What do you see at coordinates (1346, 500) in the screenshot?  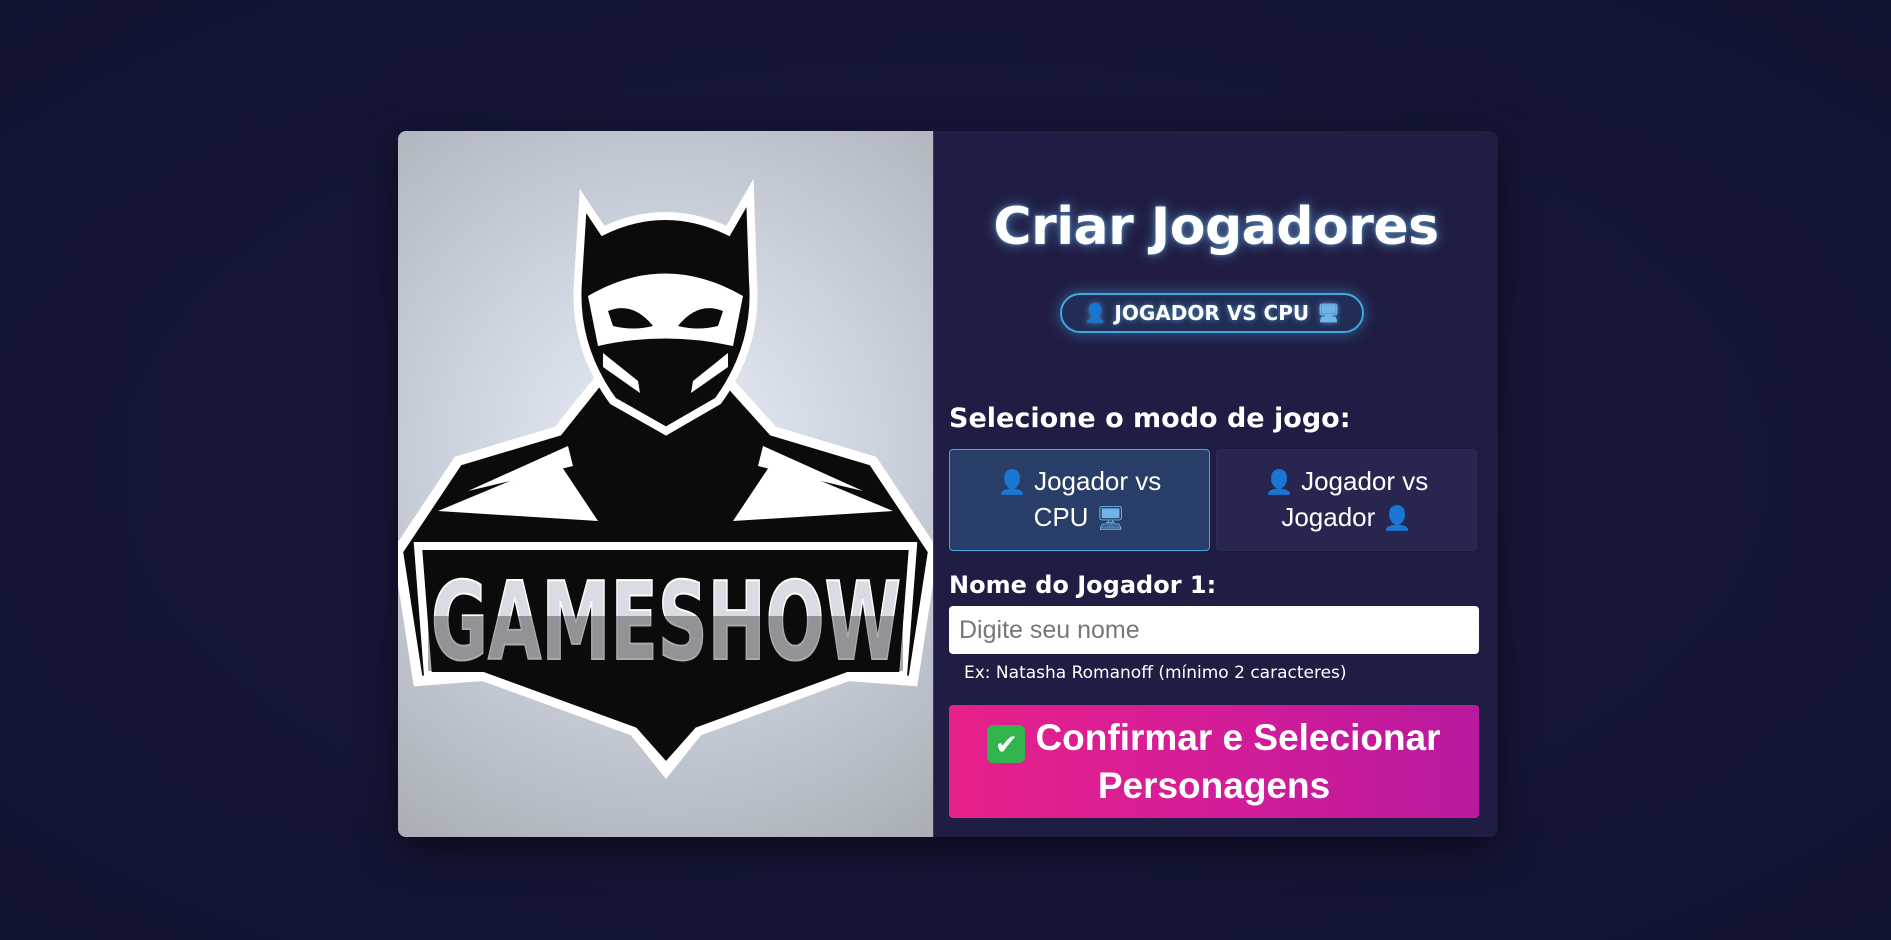 I see `mode-player-vs-player-button: 👤 Jogador vs Jogador 👤` at bounding box center [1346, 500].